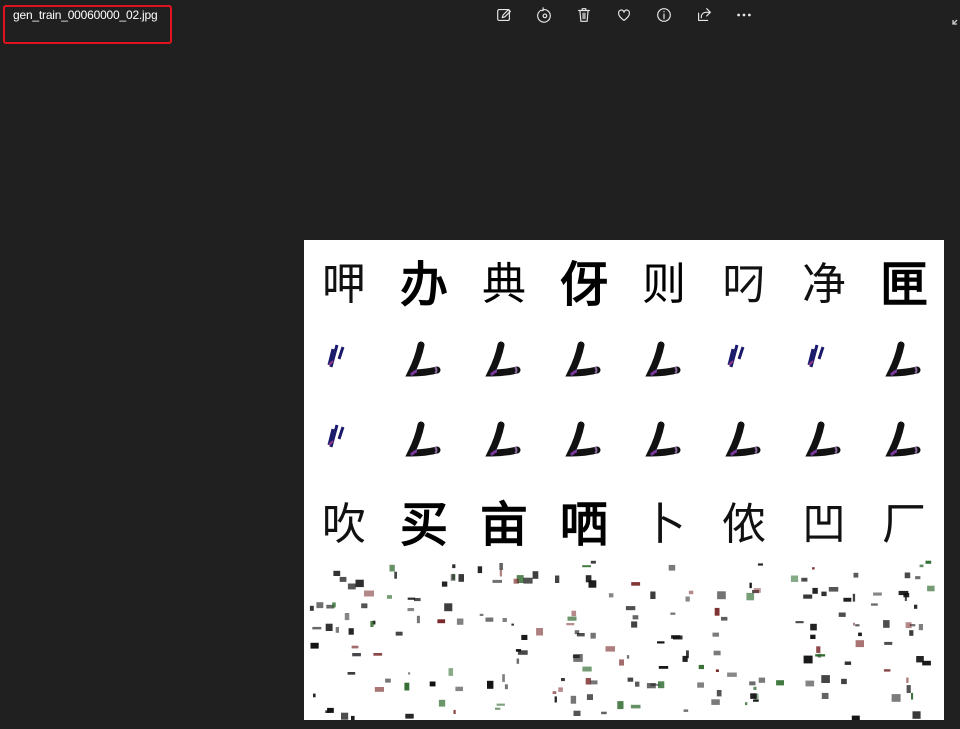 This screenshot has width=960, height=729. I want to click on glyph-cell: 伢, so click(583, 285).